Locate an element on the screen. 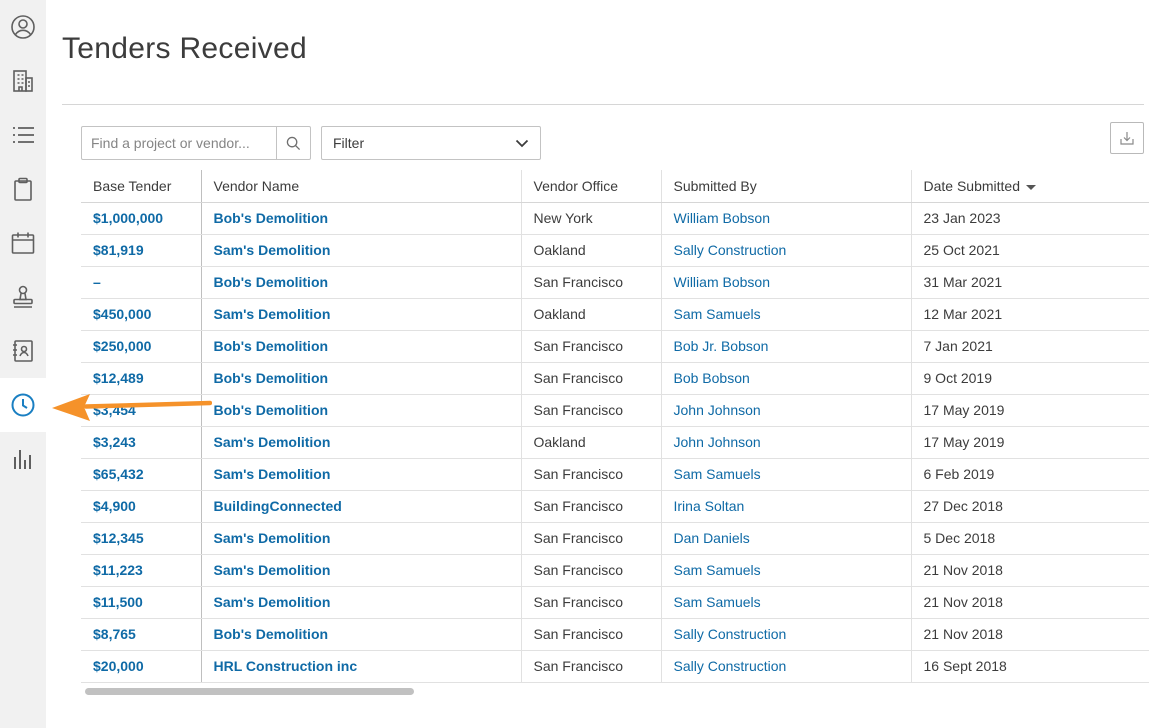 This screenshot has height=728, width=1159. user-circle-icon is located at coordinates (23, 27).